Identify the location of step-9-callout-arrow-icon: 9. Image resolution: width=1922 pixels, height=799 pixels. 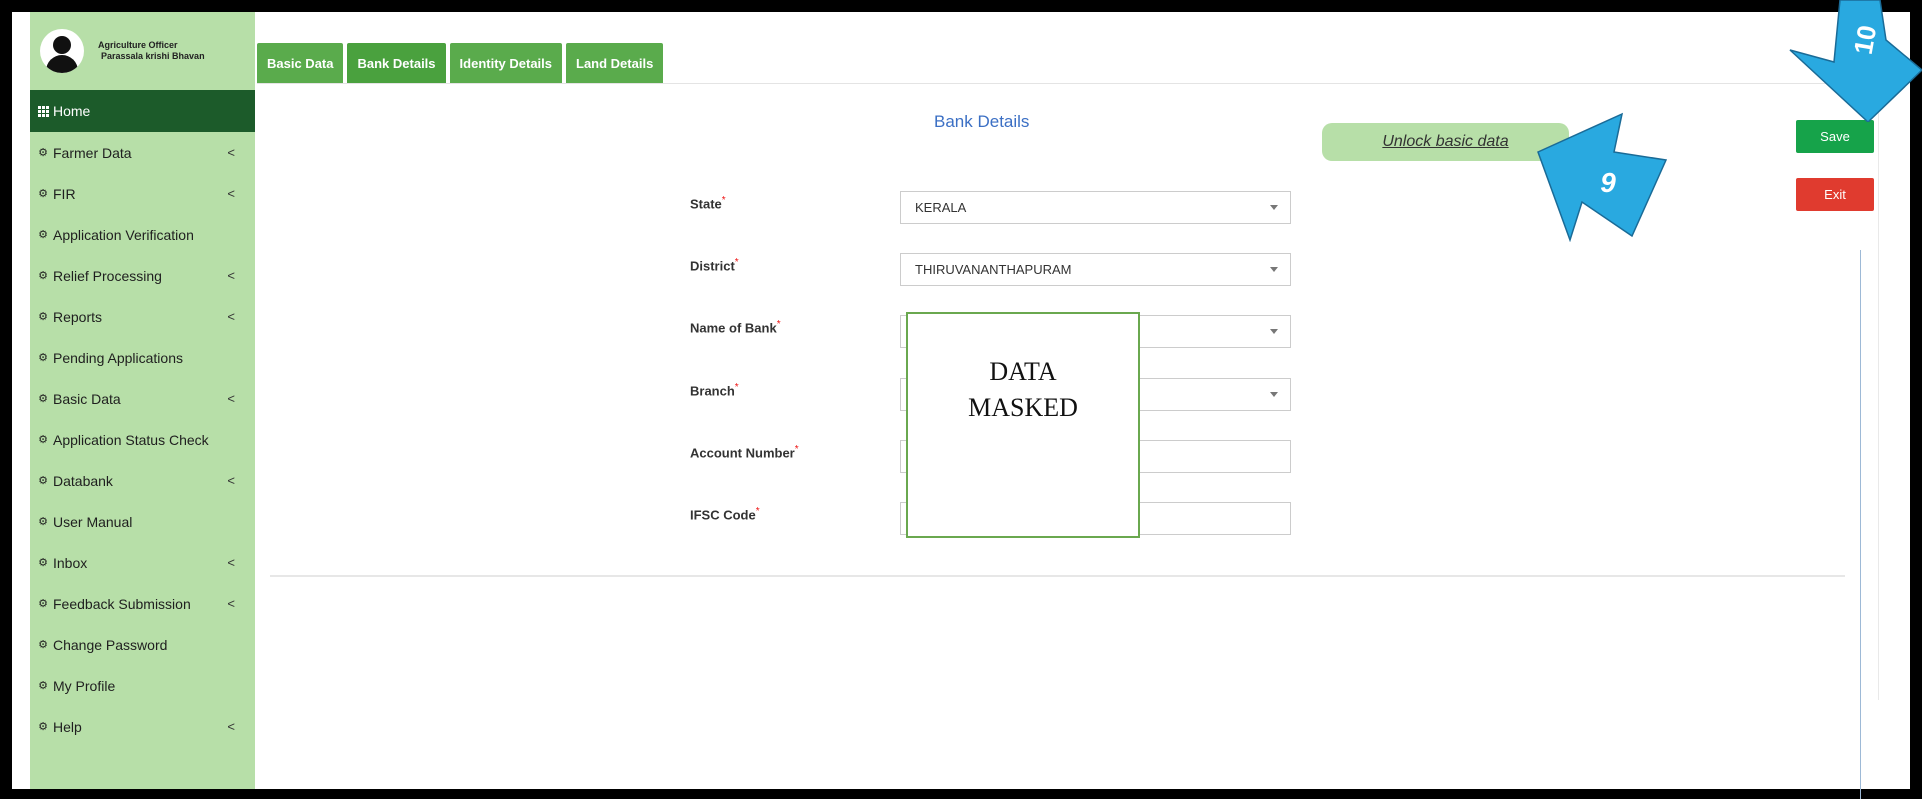
(1602, 177).